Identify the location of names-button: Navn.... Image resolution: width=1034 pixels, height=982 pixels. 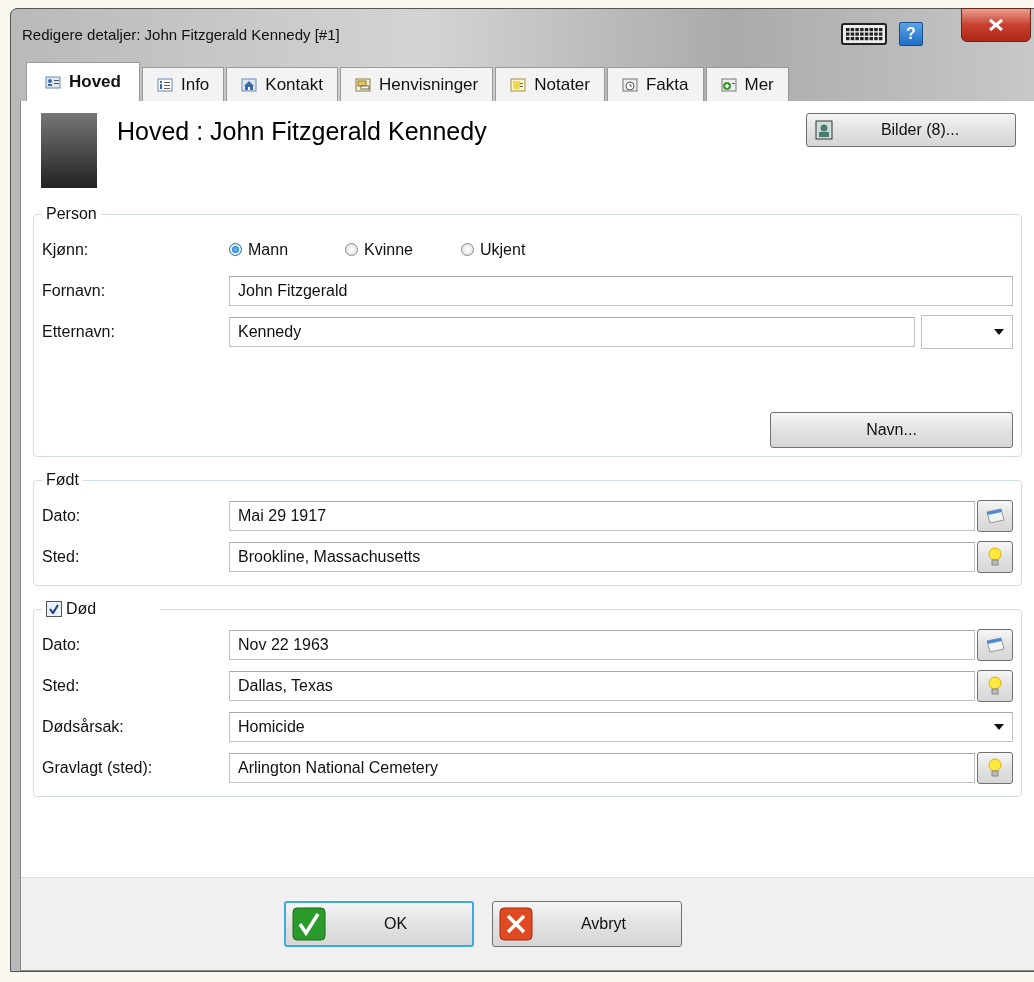
(891, 430).